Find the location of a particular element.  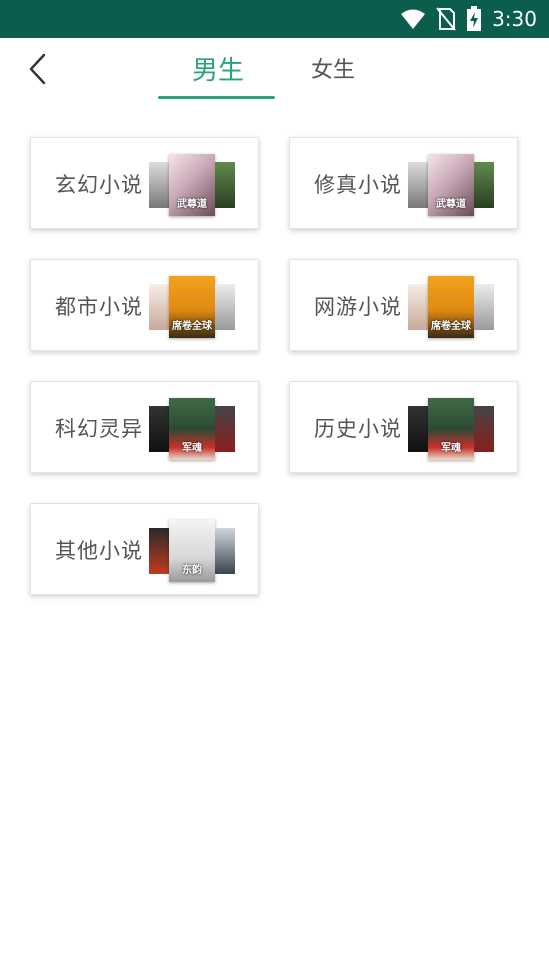

book-cover-main: 东韵 is located at coordinates (192, 551).